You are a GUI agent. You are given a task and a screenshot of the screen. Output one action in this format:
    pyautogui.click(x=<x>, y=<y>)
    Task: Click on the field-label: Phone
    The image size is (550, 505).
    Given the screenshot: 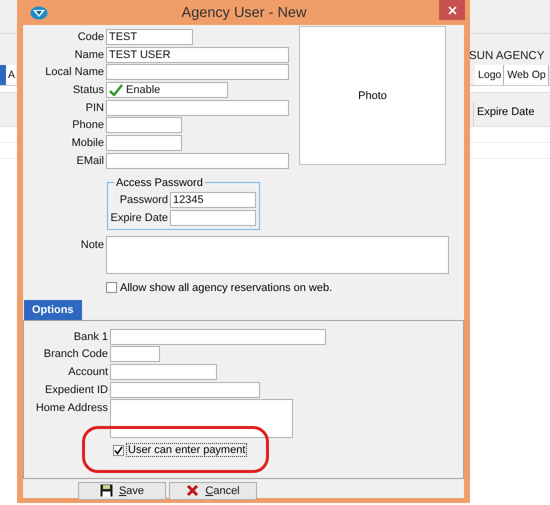 What is the action you would take?
    pyautogui.click(x=87, y=125)
    